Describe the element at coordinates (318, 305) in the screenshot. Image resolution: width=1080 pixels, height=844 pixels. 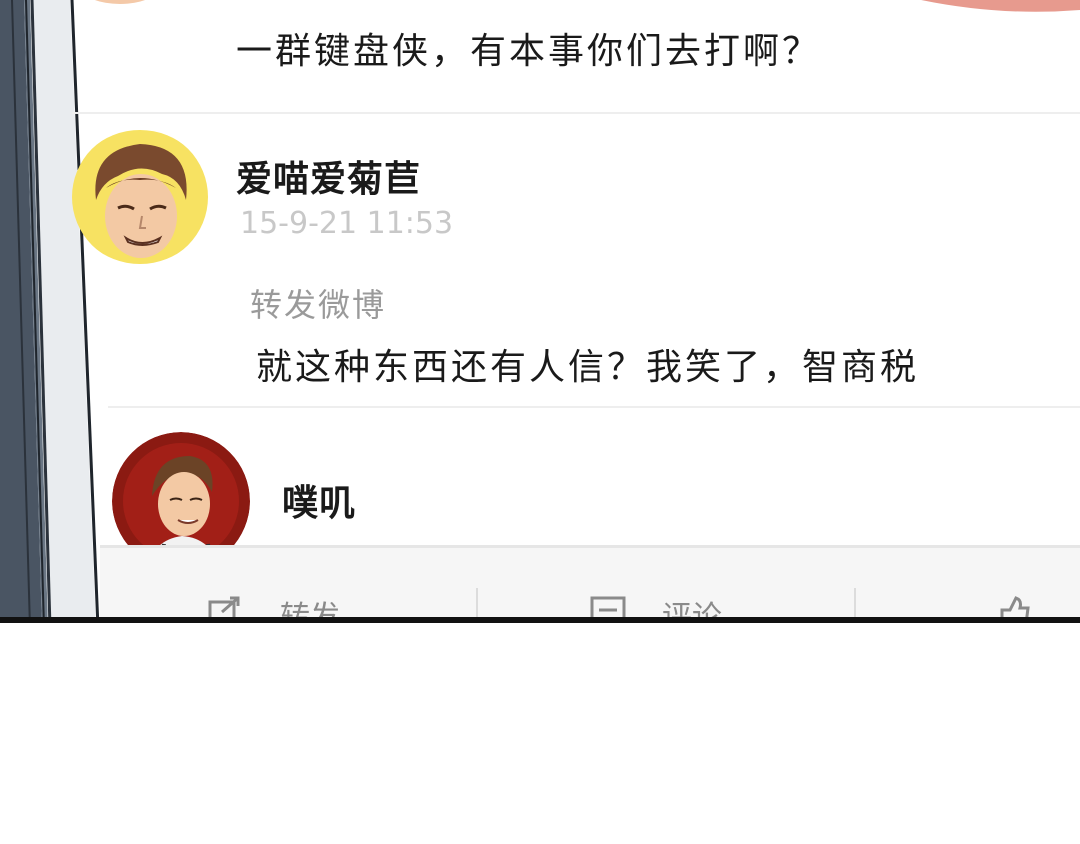
I see `repost-tag: 转发微博` at that location.